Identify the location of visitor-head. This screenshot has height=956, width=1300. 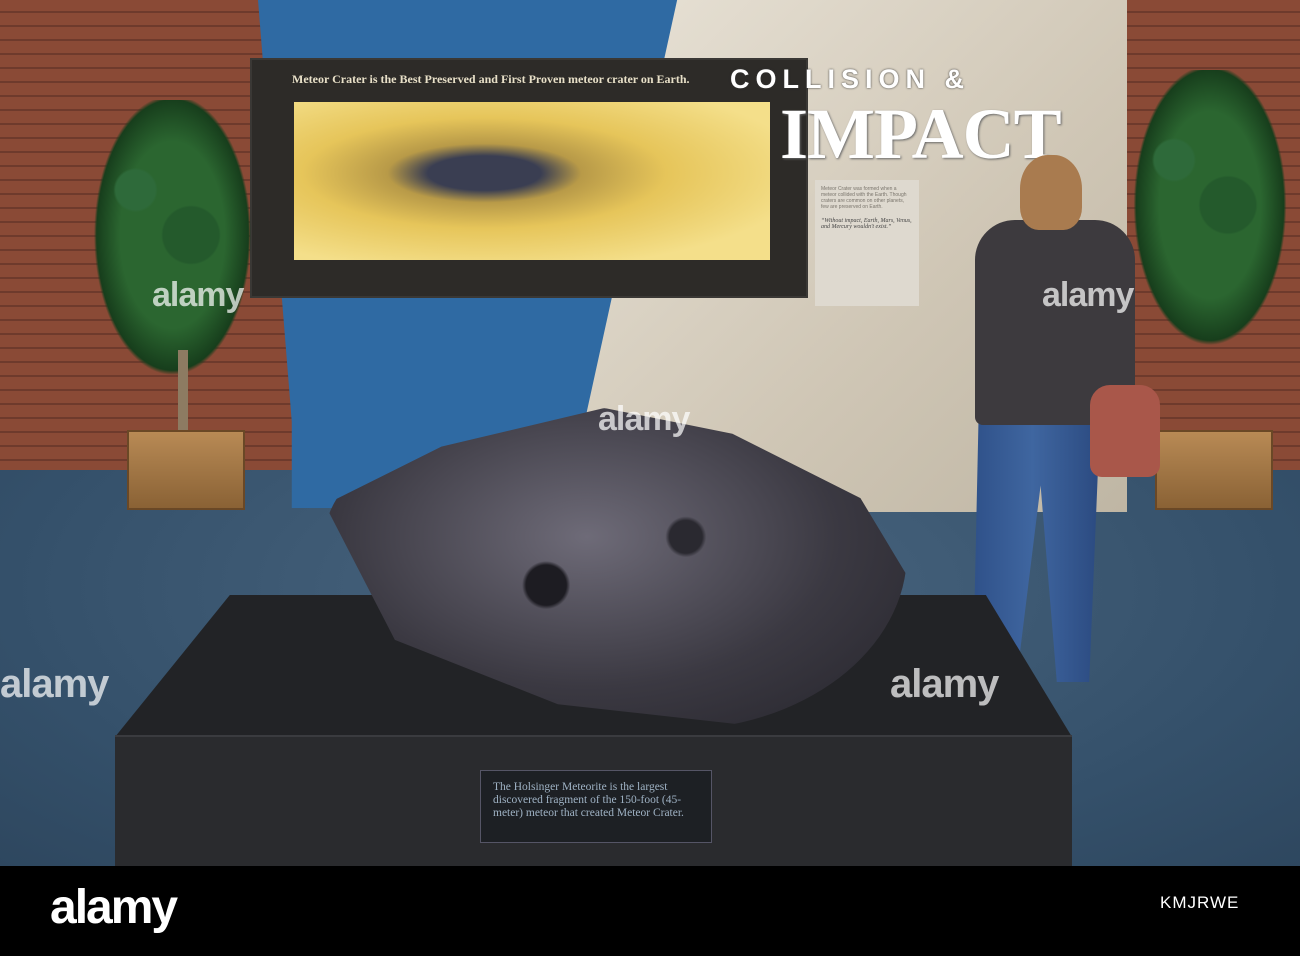
(1051, 192).